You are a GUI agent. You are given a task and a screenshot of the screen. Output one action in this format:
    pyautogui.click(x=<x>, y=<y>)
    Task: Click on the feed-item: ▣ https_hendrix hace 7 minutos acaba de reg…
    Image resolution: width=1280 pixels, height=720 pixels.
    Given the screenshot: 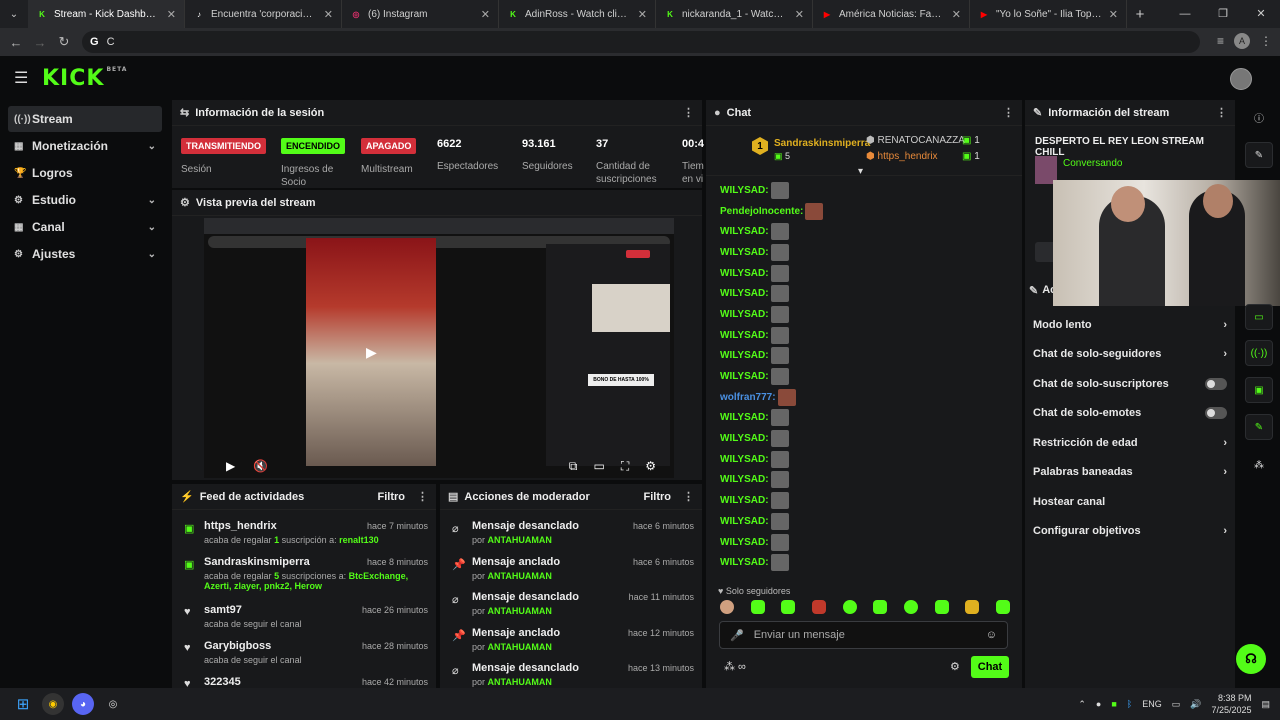 What is the action you would take?
    pyautogui.click(x=304, y=534)
    